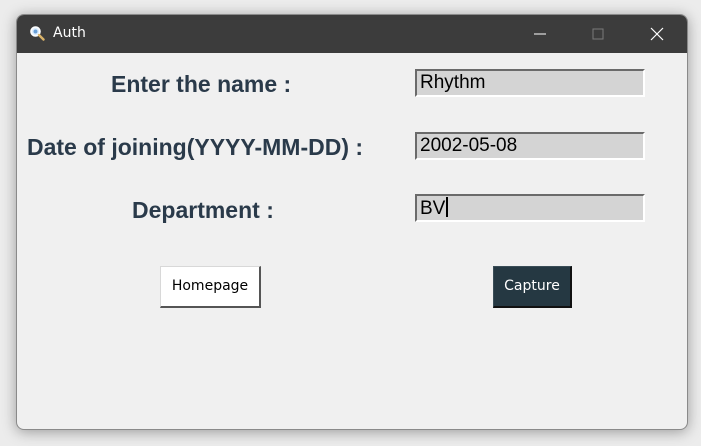  I want to click on capture-button: Capture, so click(532, 287).